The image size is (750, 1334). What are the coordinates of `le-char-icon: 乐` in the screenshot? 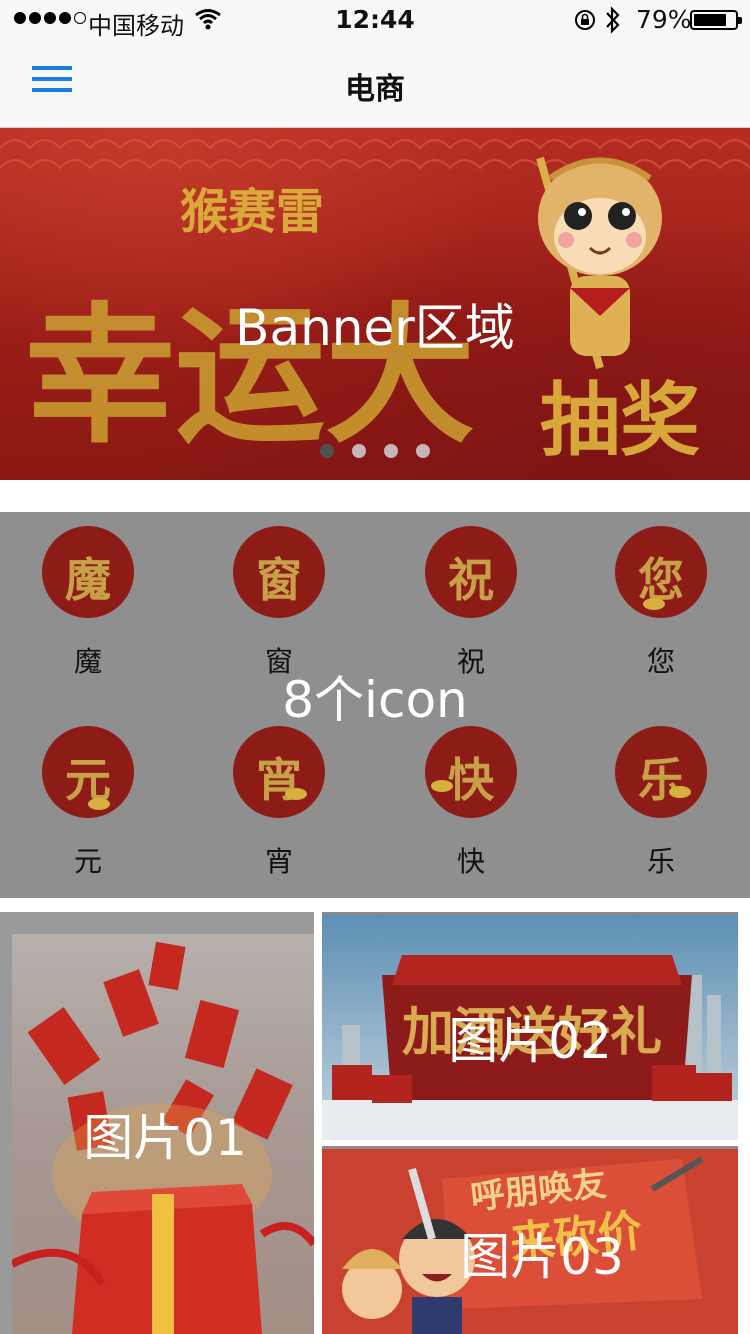 It's located at (661, 772).